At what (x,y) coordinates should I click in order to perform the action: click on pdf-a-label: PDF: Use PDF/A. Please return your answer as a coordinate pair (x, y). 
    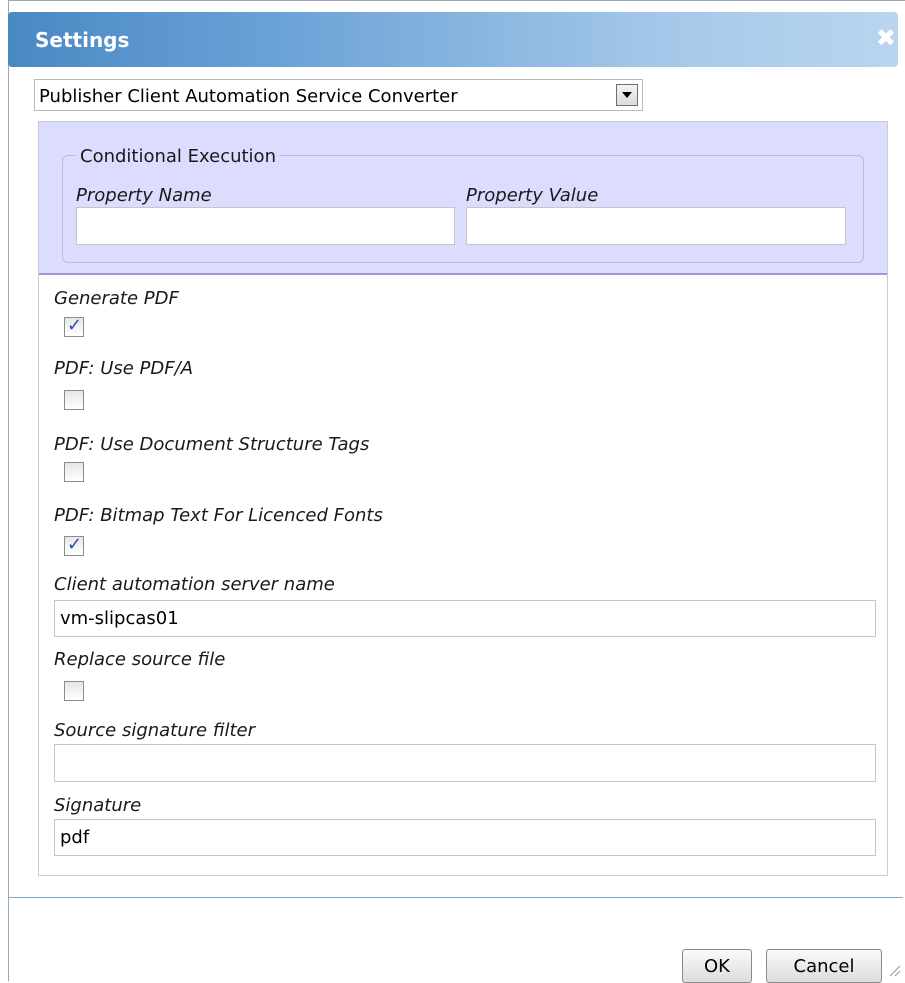
    Looking at the image, I should click on (124, 368).